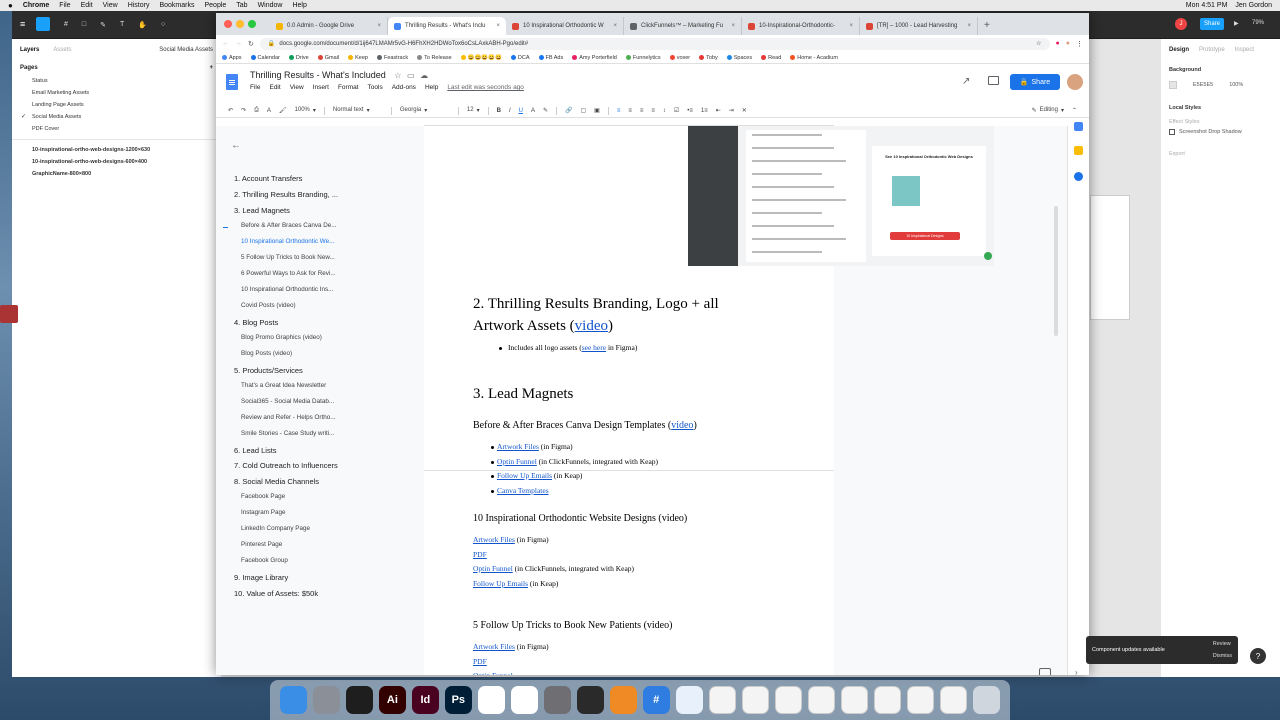  Describe the element at coordinates (411, 75) in the screenshot. I see `move-icon: ▭` at that location.